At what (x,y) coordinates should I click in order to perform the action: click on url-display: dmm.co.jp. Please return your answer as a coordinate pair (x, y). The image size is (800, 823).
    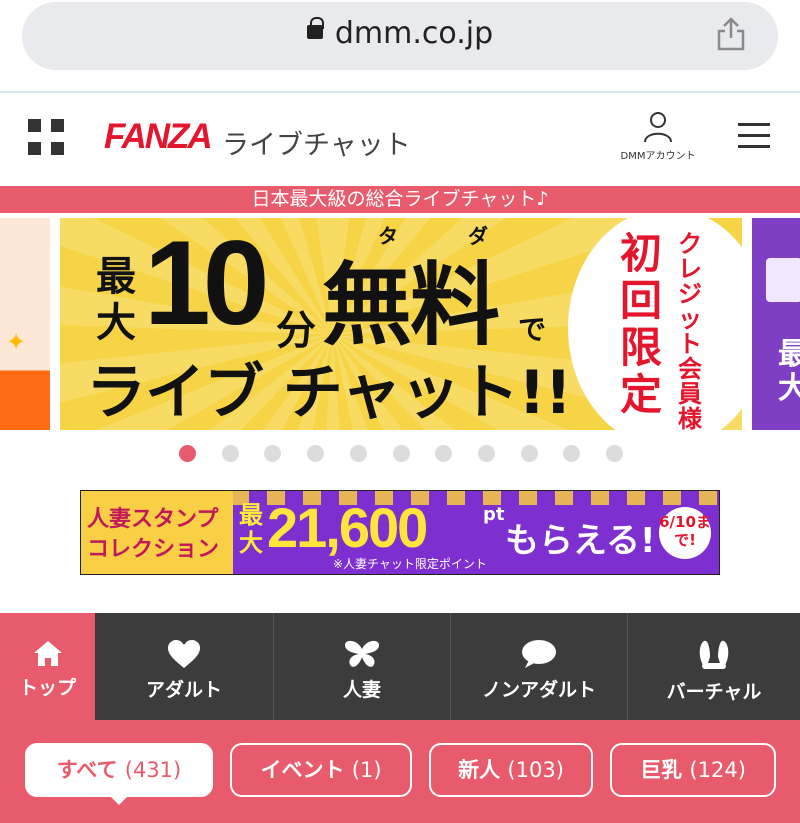
    Looking at the image, I should click on (400, 33).